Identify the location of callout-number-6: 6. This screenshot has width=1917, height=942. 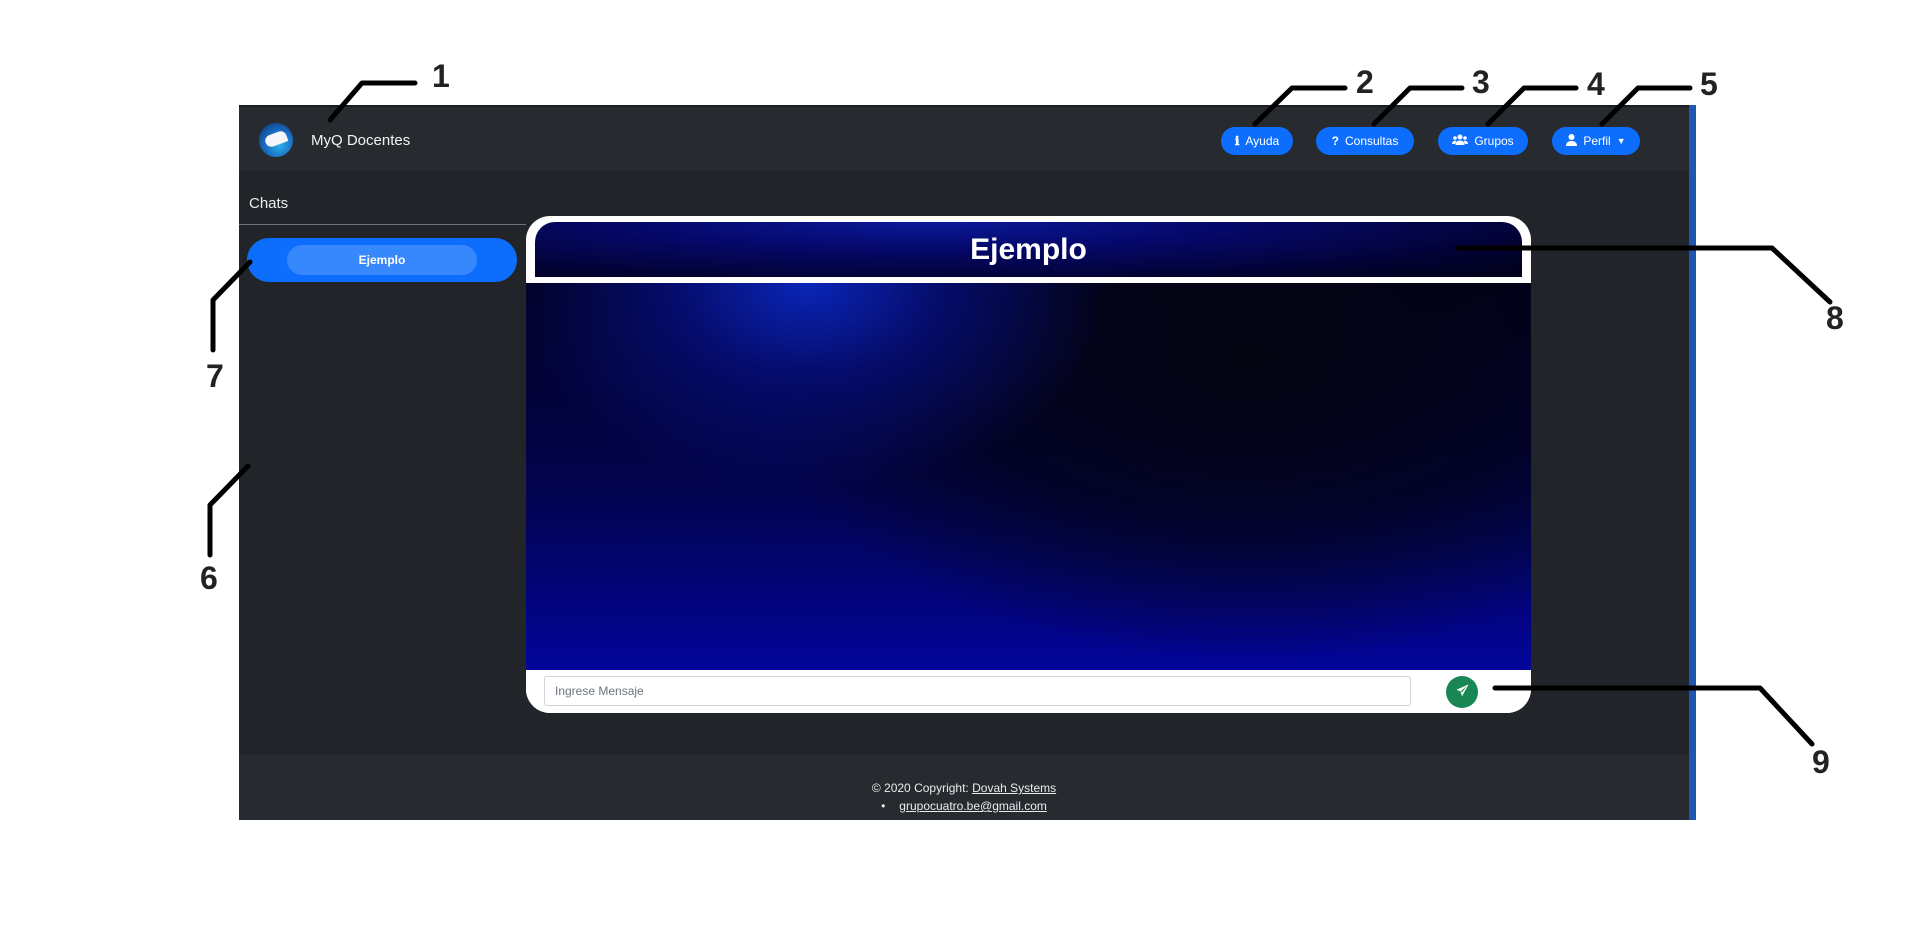
(209, 578).